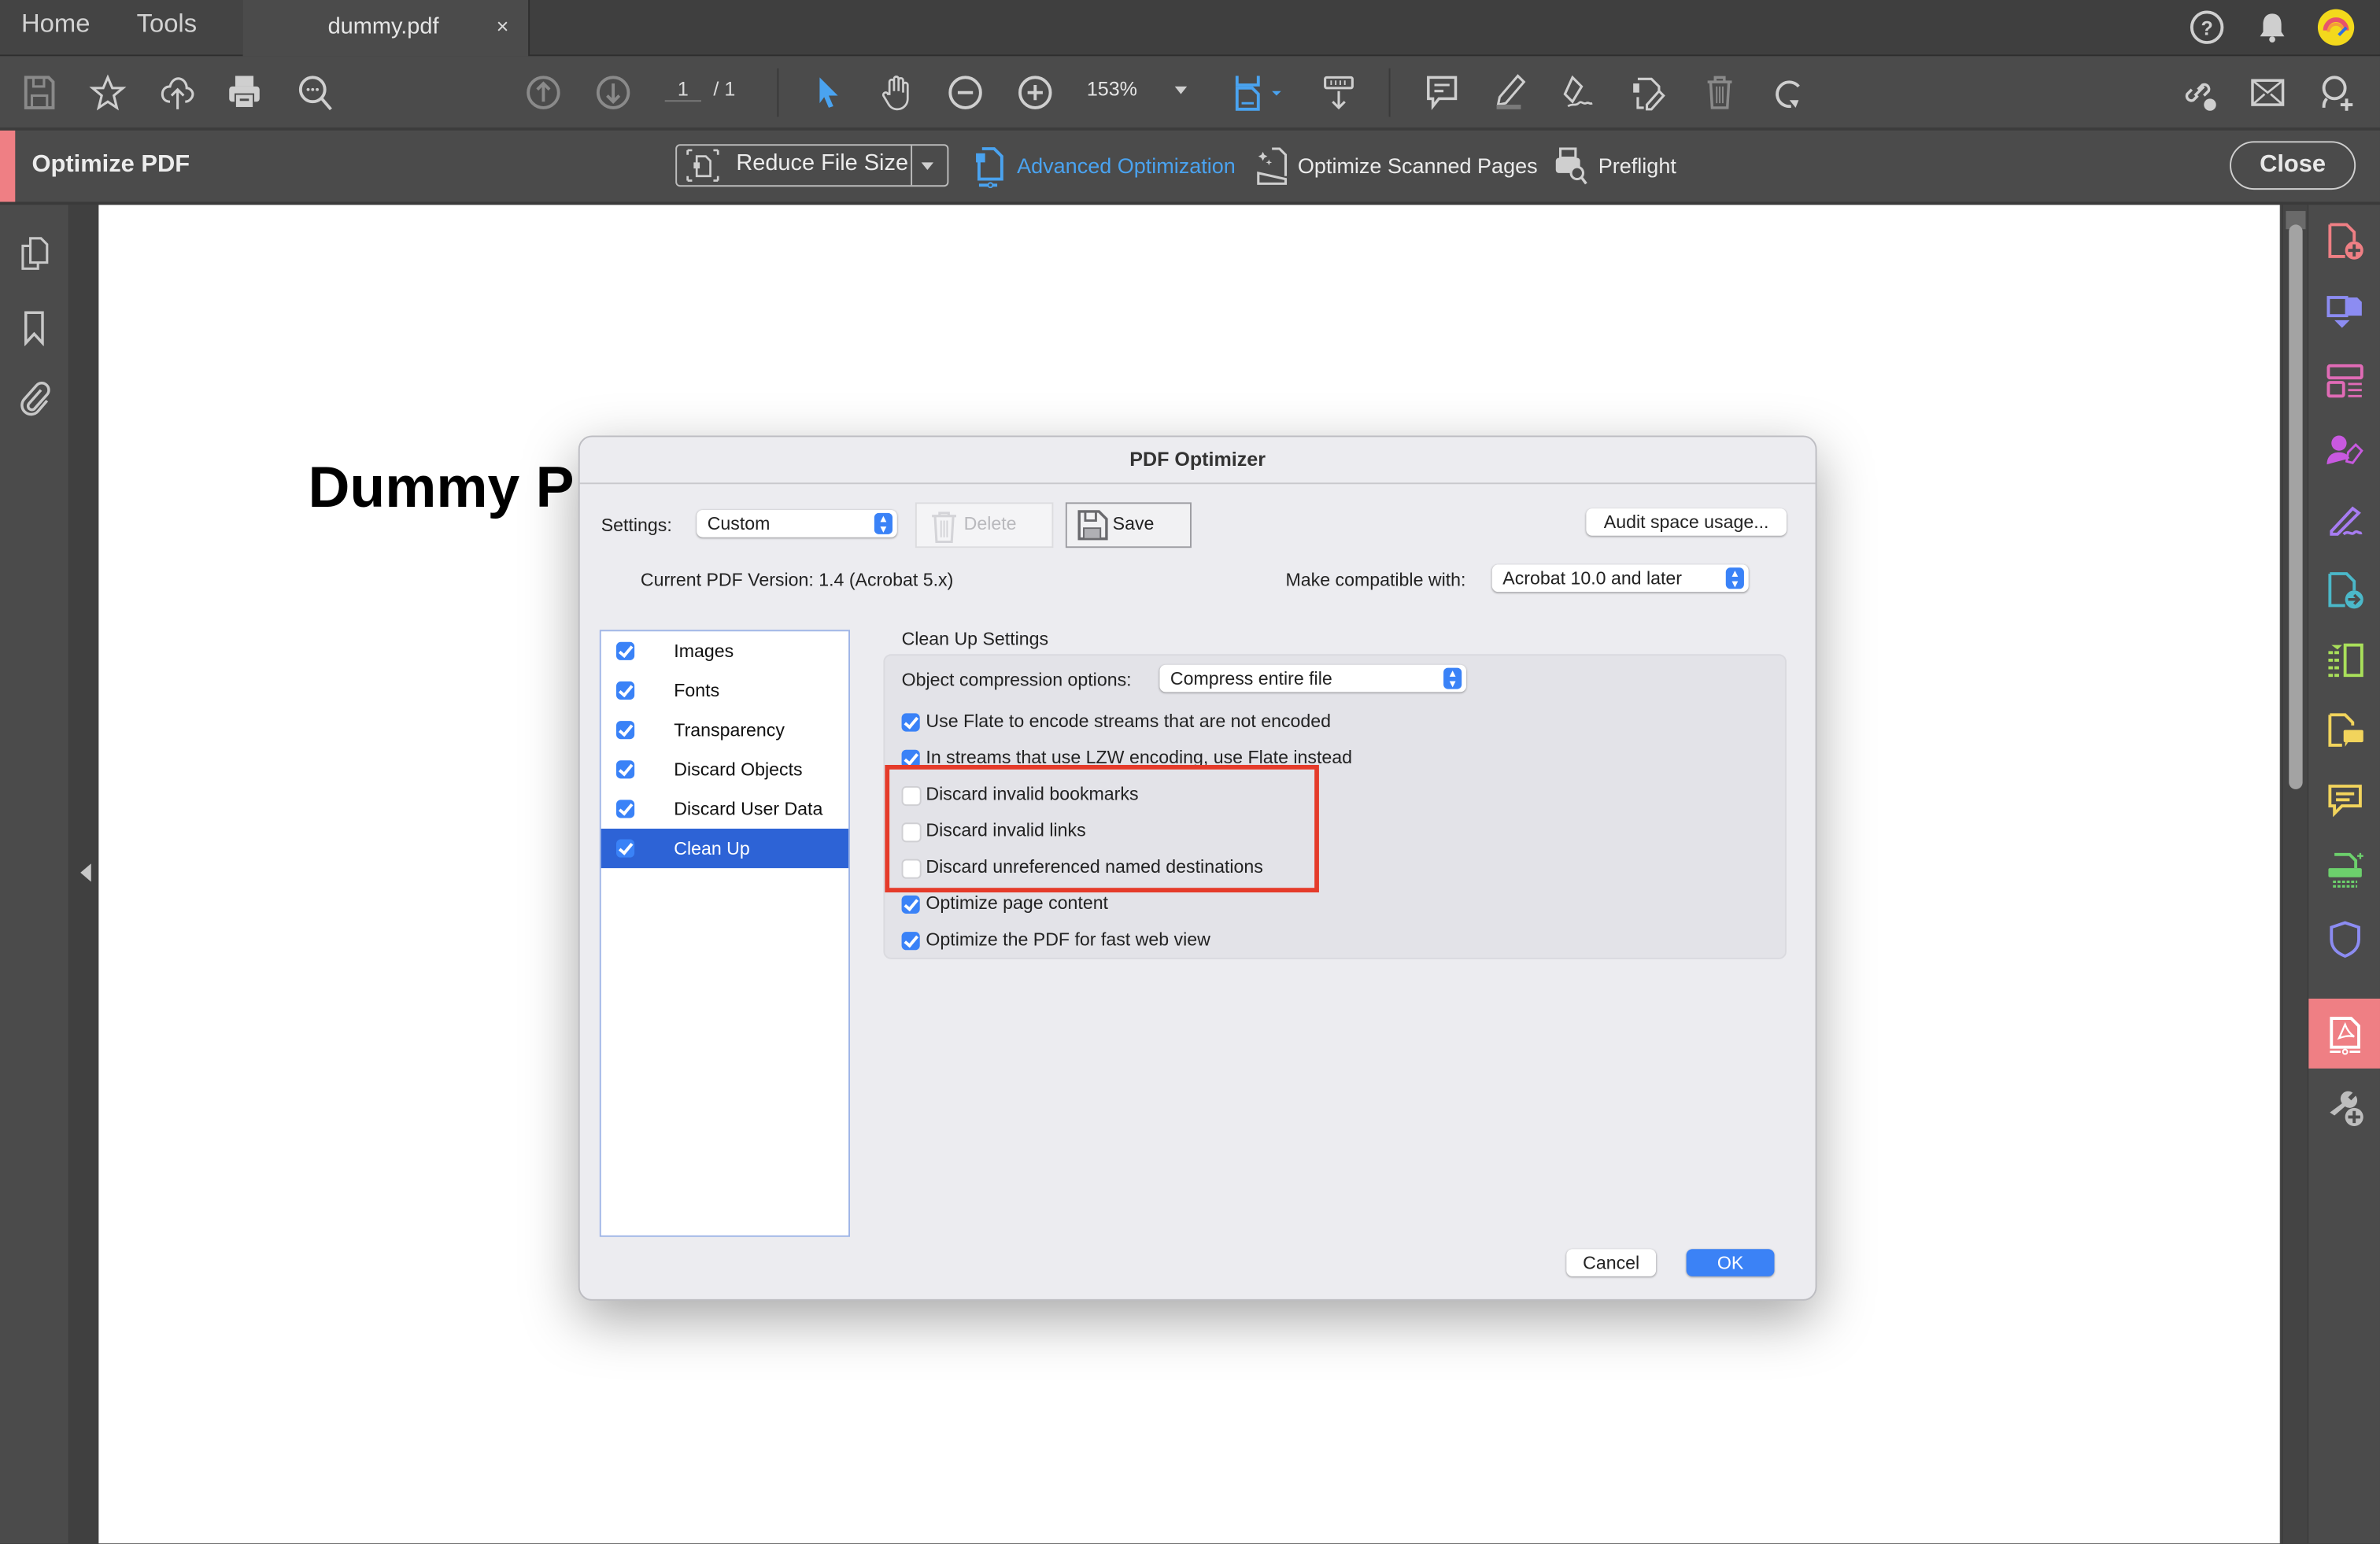 This screenshot has height=1544, width=2380. Describe the element at coordinates (1442, 93) in the screenshot. I see `comment-icon` at that location.